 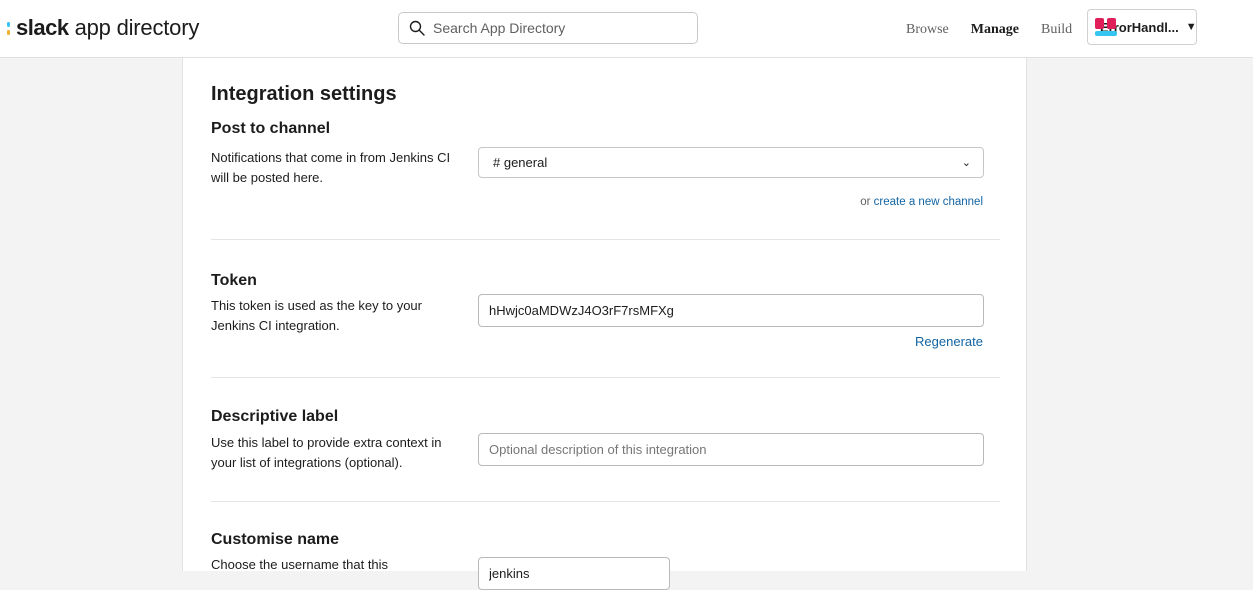 I want to click on nav-manage: Manage, so click(x=995, y=30).